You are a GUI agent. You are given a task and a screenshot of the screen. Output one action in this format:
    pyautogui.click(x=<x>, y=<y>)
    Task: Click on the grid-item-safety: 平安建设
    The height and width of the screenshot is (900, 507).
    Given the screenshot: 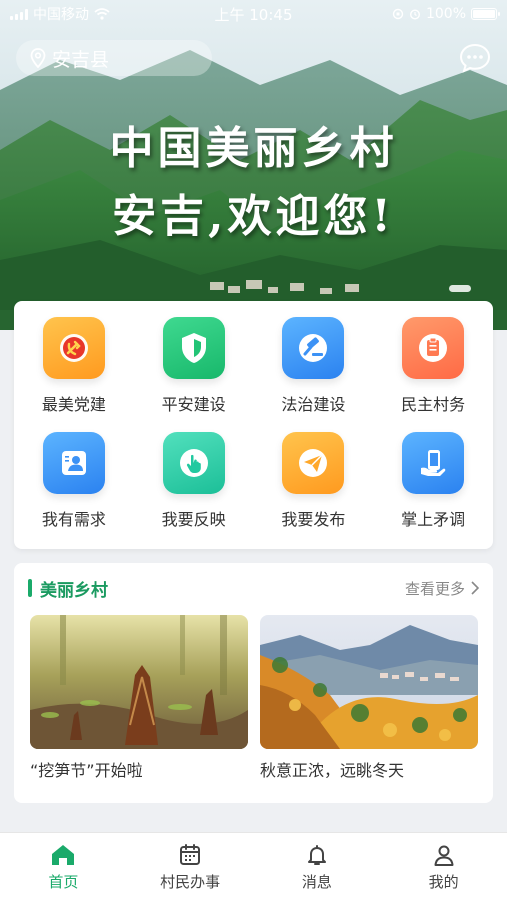 What is the action you would take?
    pyautogui.click(x=194, y=374)
    